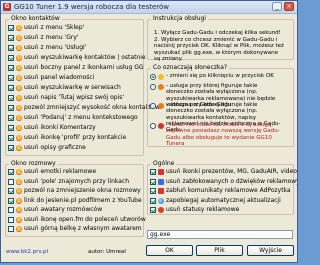 Image resolution: width=320 pixels, height=265 pixels. I want to click on general-option-label: usuń statusy reklamowe, so click(203, 209).